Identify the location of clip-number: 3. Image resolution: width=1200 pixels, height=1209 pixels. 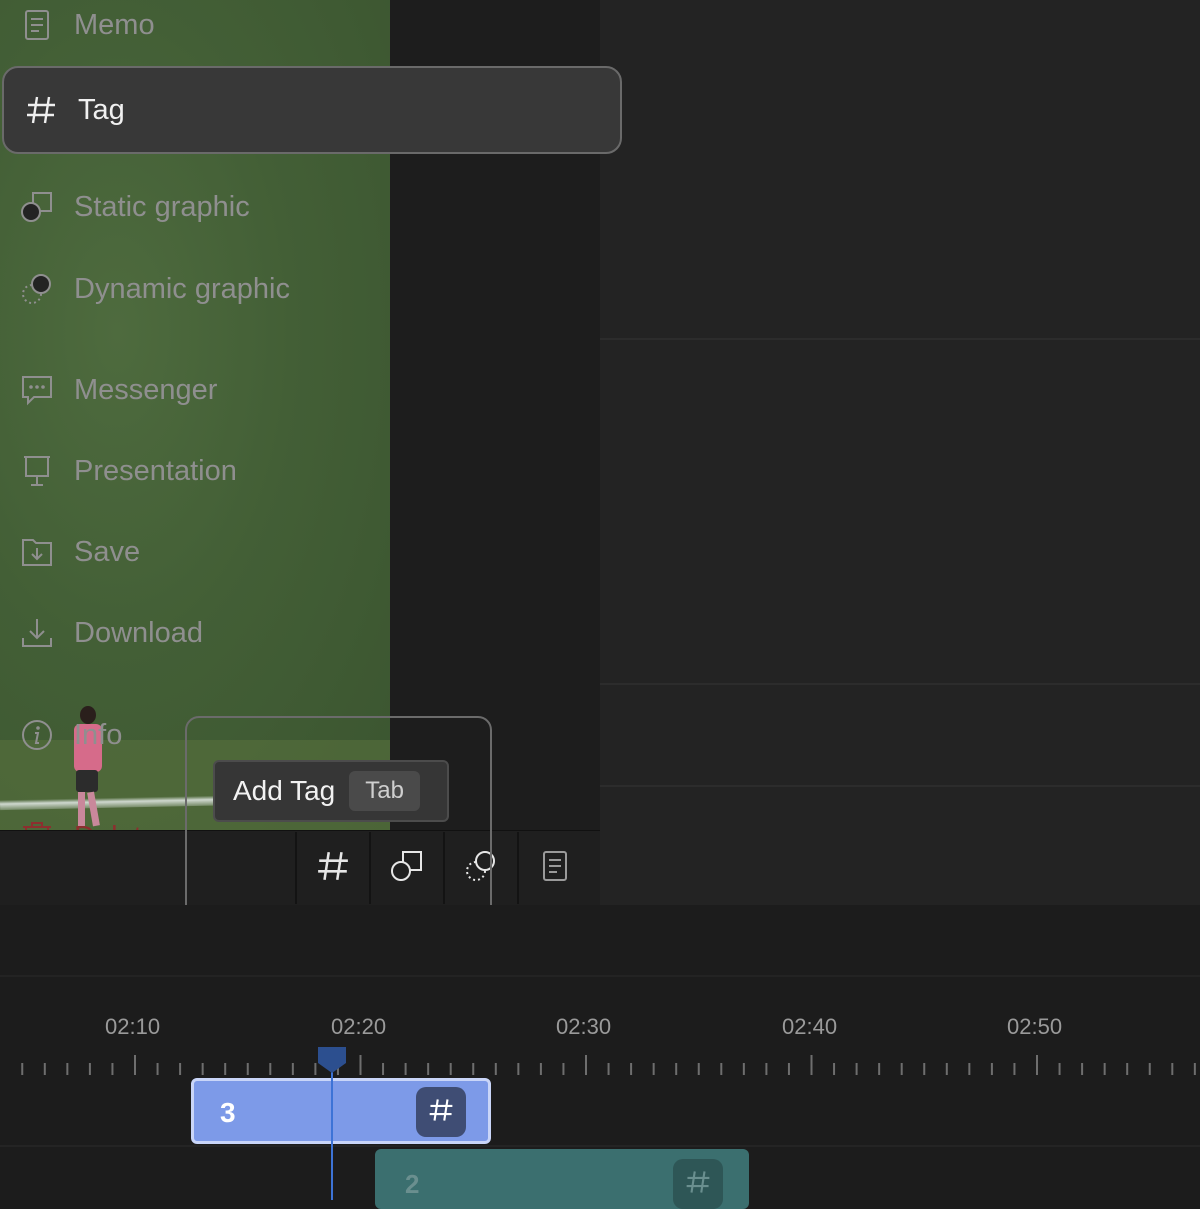
(228, 1112).